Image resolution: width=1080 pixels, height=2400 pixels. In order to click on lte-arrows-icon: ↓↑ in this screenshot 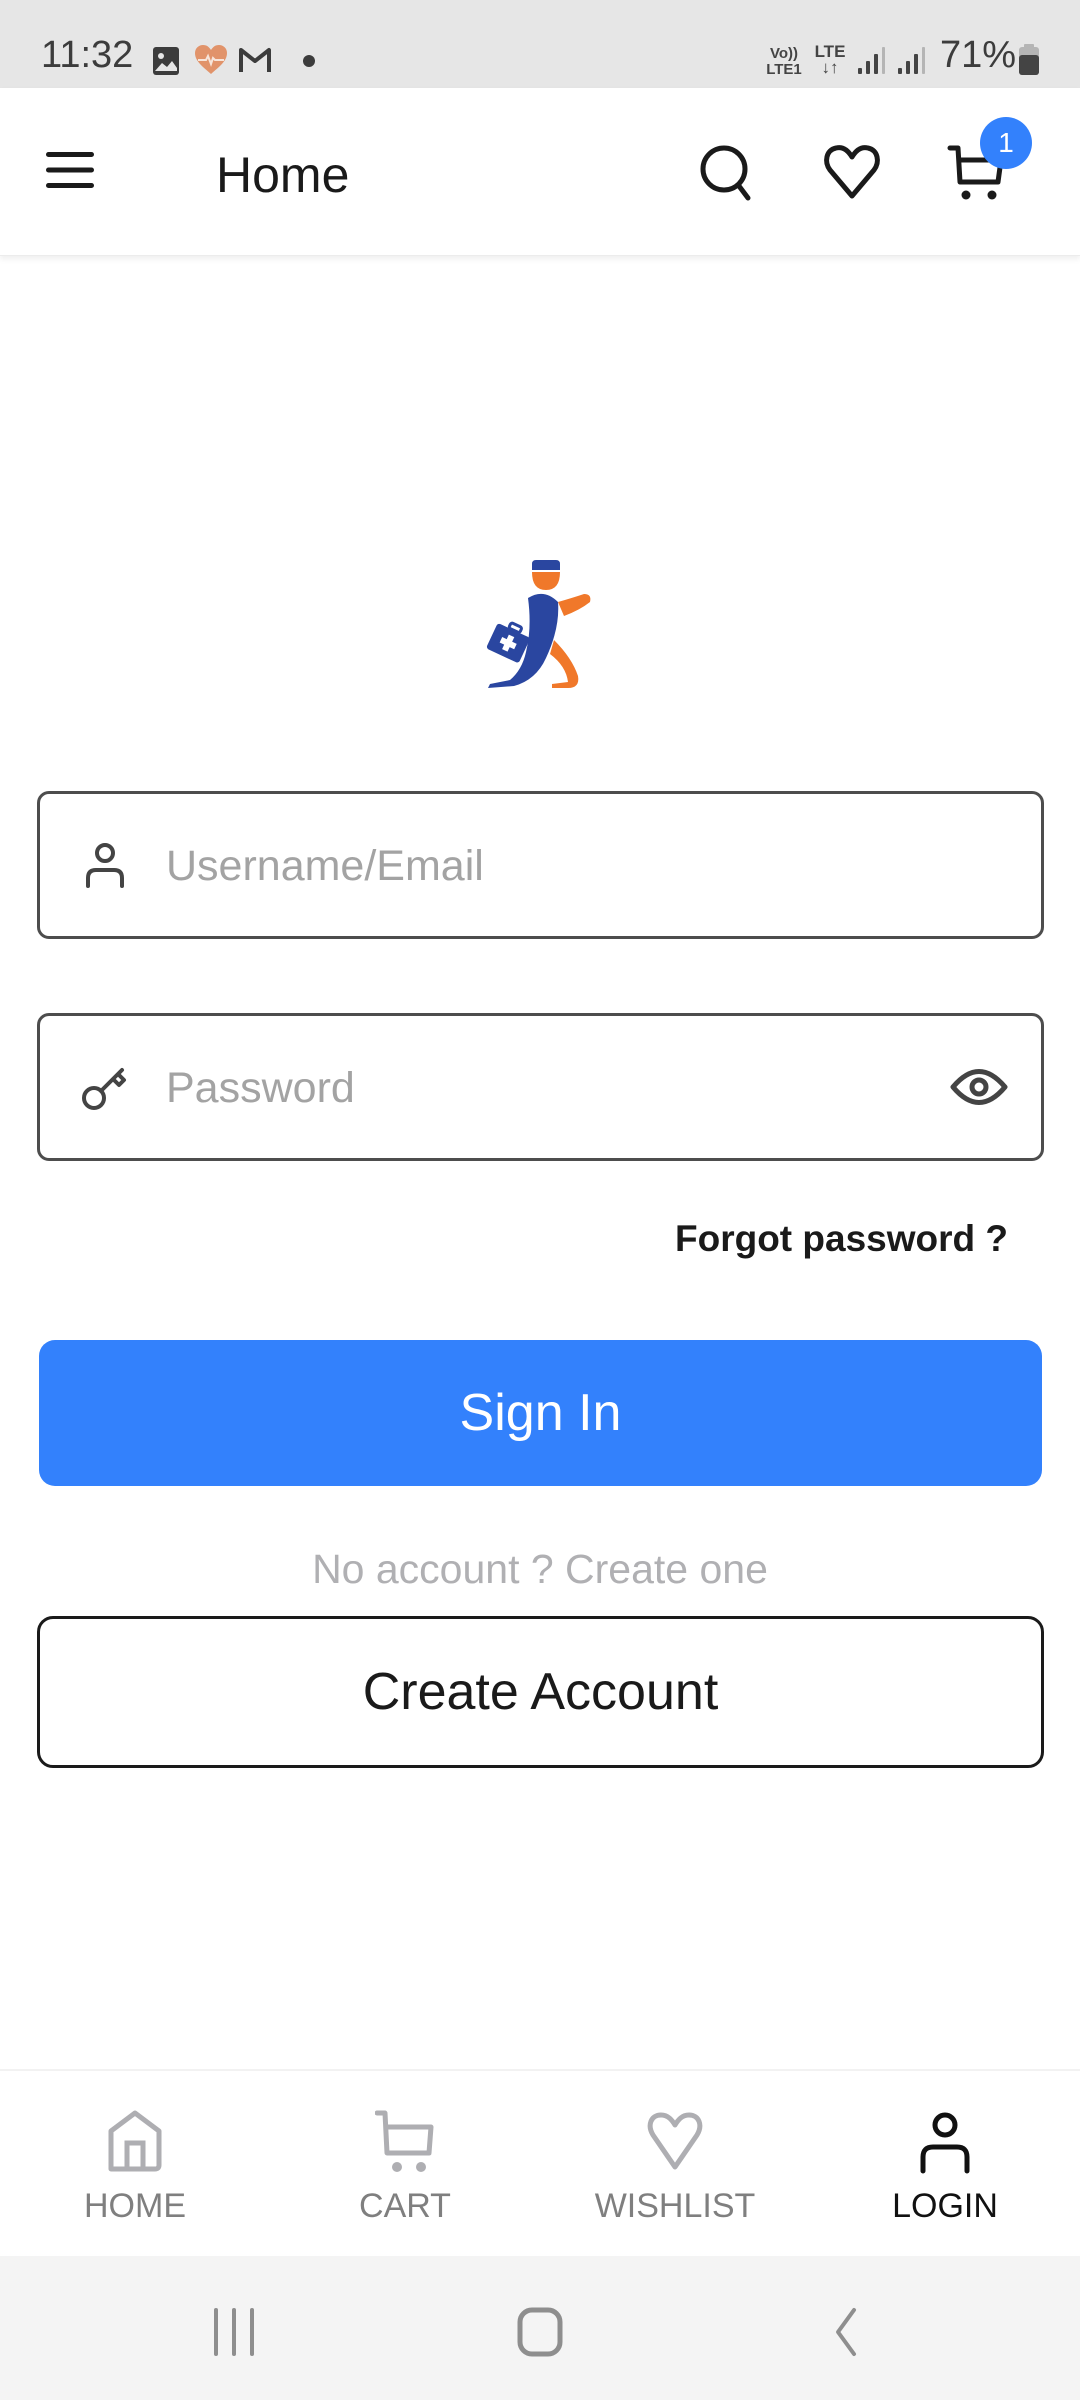, I will do `click(830, 67)`.